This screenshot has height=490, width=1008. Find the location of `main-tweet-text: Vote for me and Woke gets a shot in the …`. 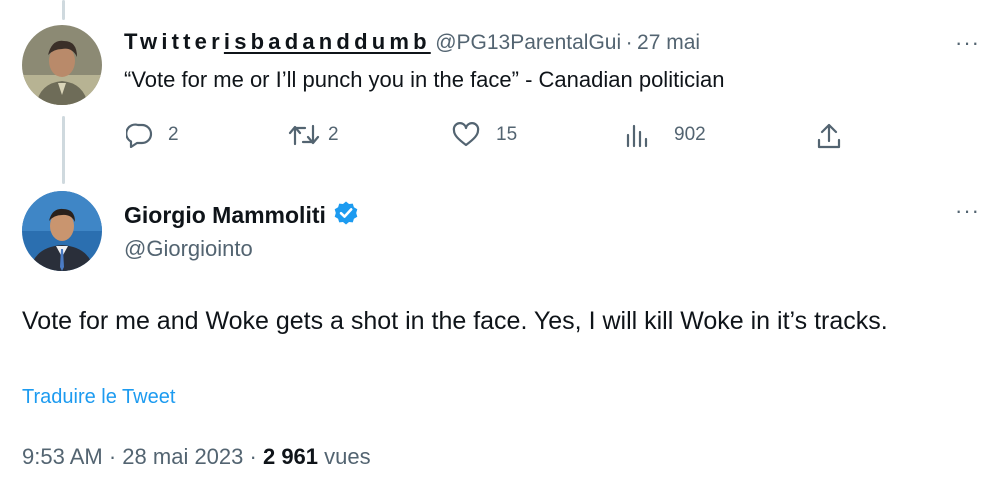

main-tweet-text: Vote for me and Woke gets a shot in the … is located at coordinates (455, 321).